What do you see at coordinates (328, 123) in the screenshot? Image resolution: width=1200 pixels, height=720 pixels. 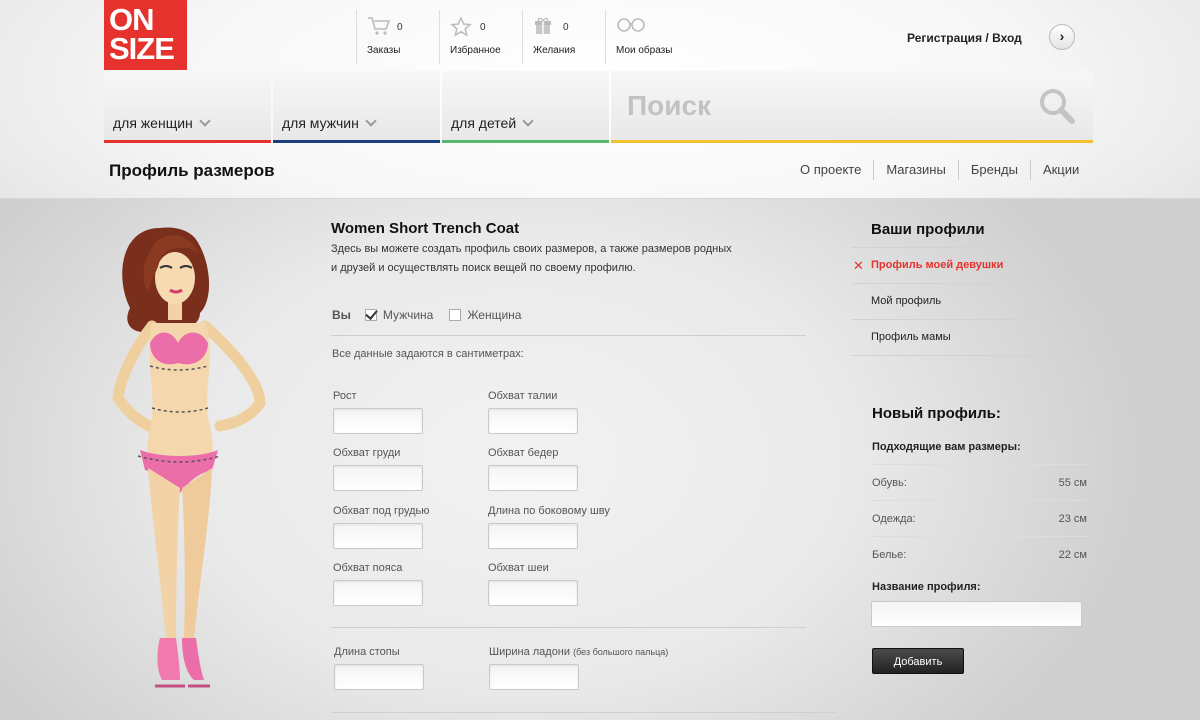 I see `category-men-label: для мужчин` at bounding box center [328, 123].